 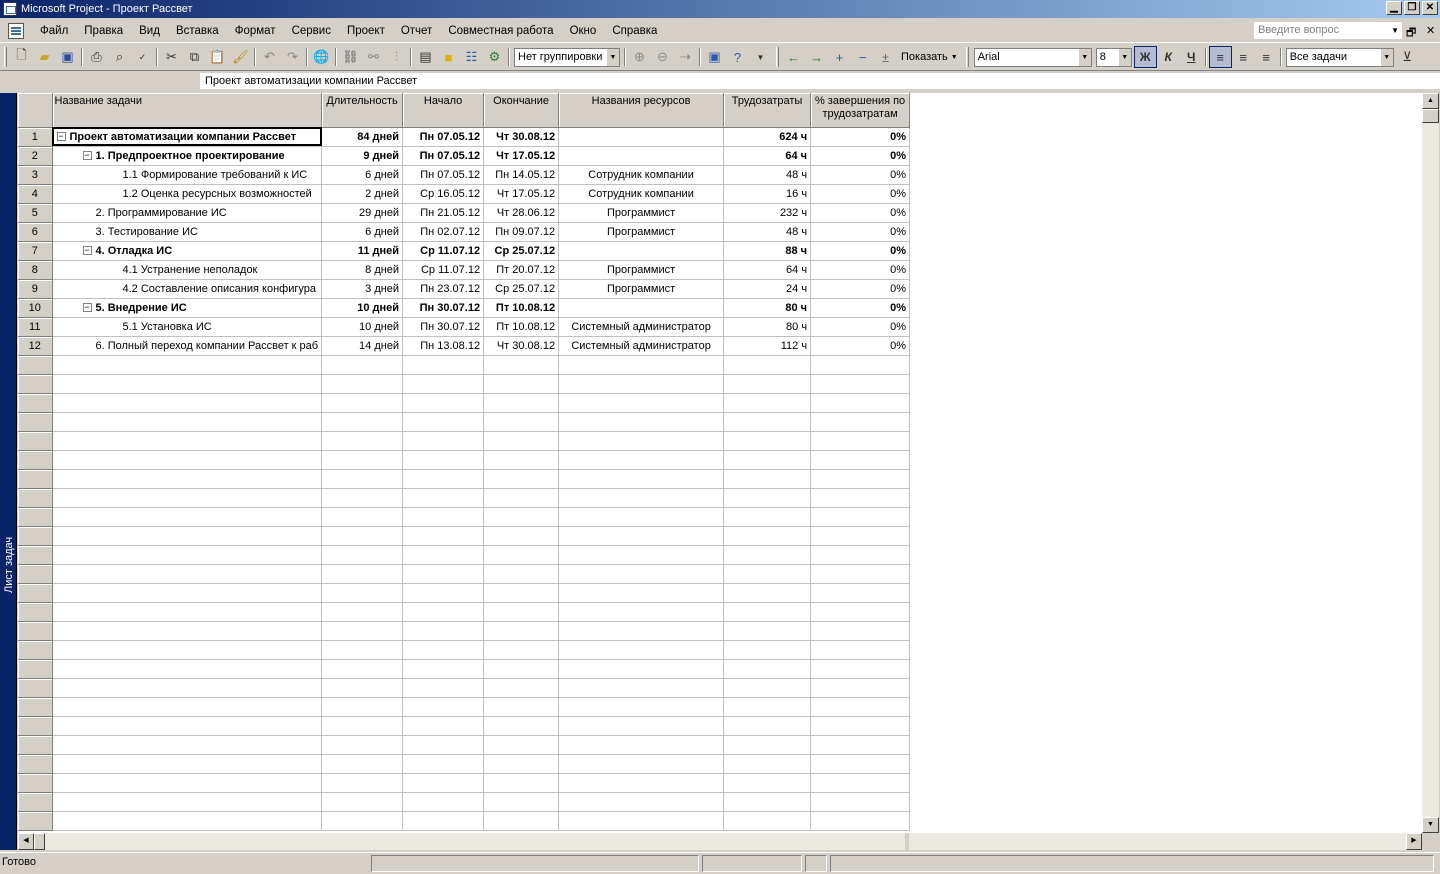 I want to click on menu-report: Отчет, so click(x=417, y=31).